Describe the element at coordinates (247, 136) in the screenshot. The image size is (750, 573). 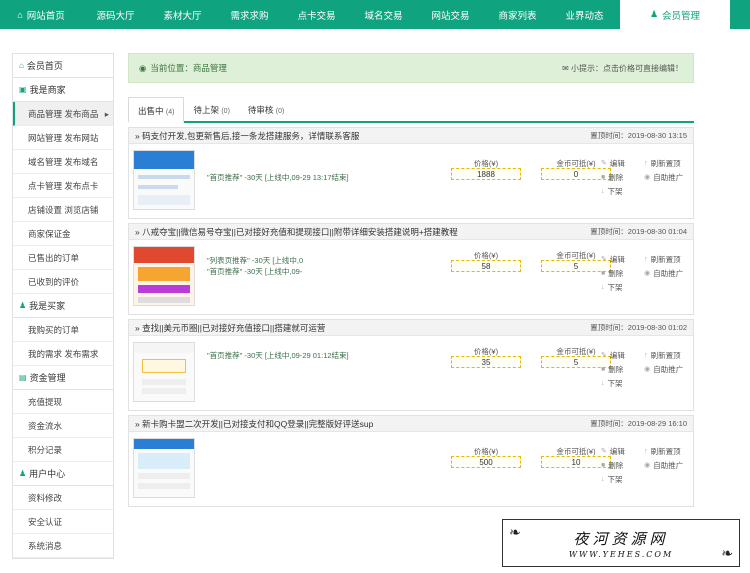
I see `product-title: » 码支付开发,包更新售后,接一条龙搭建服务，详情联系客服` at that location.